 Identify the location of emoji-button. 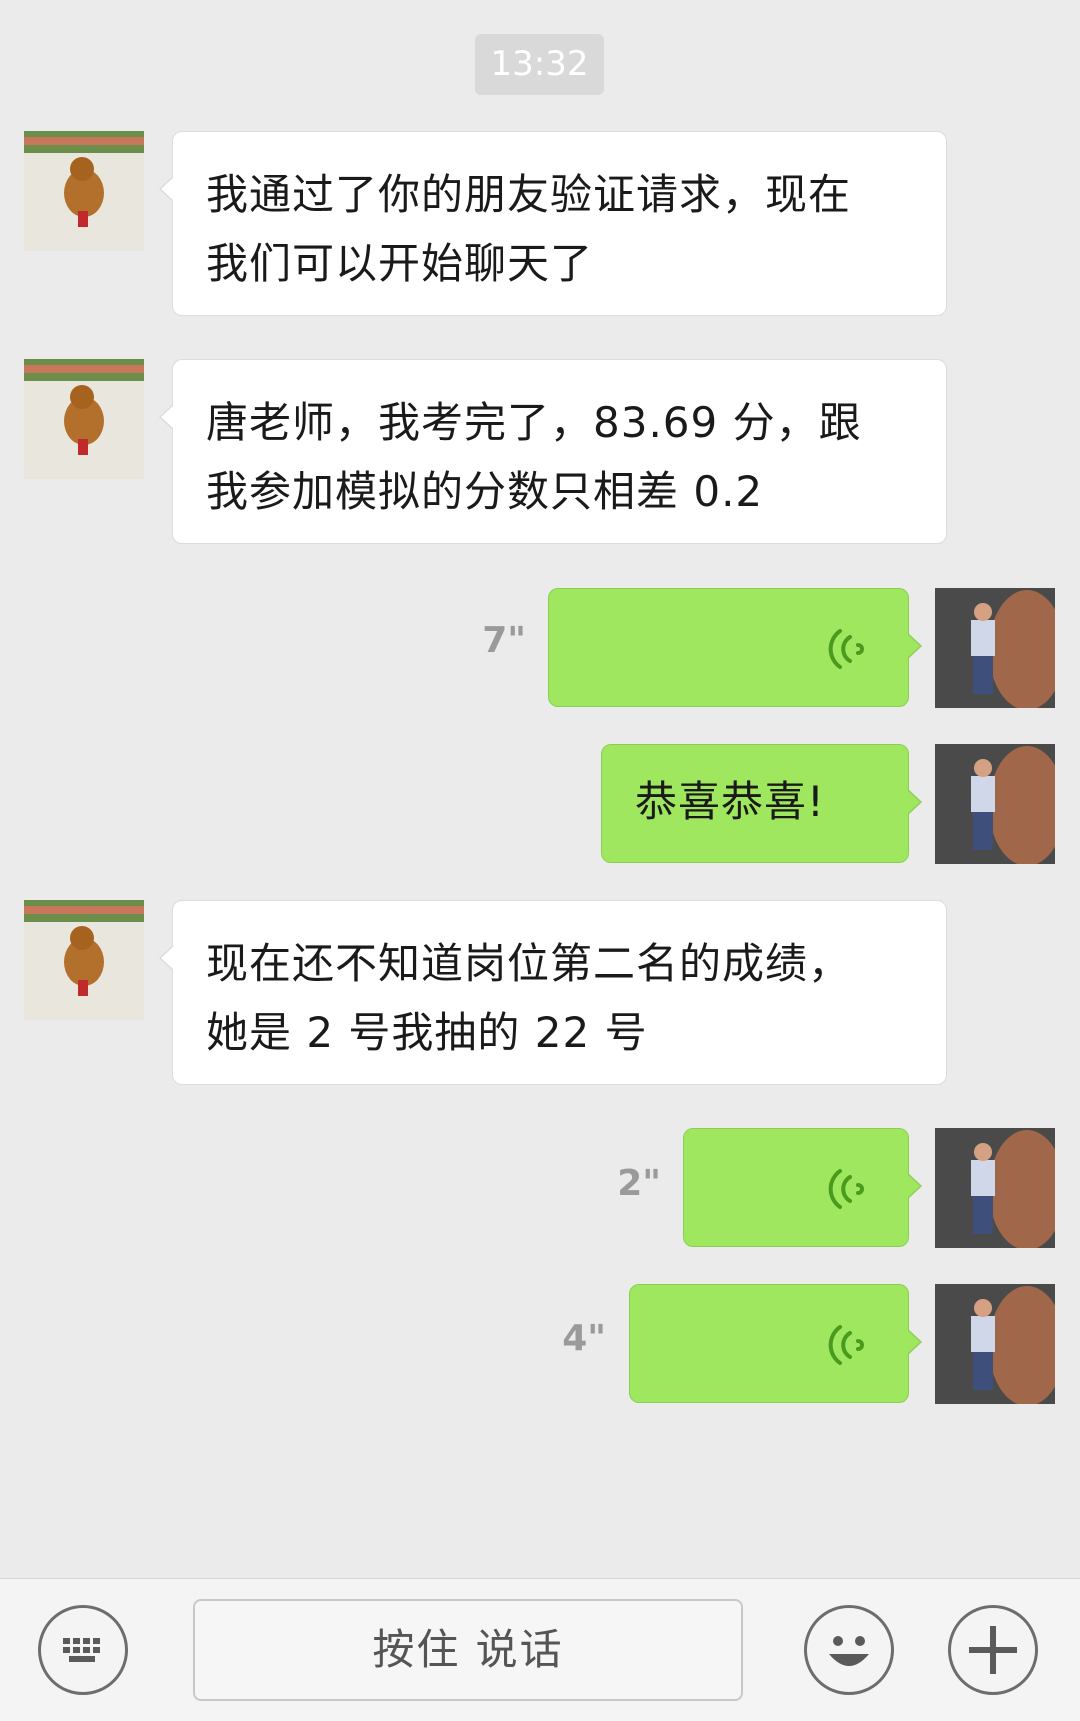
(849, 1650).